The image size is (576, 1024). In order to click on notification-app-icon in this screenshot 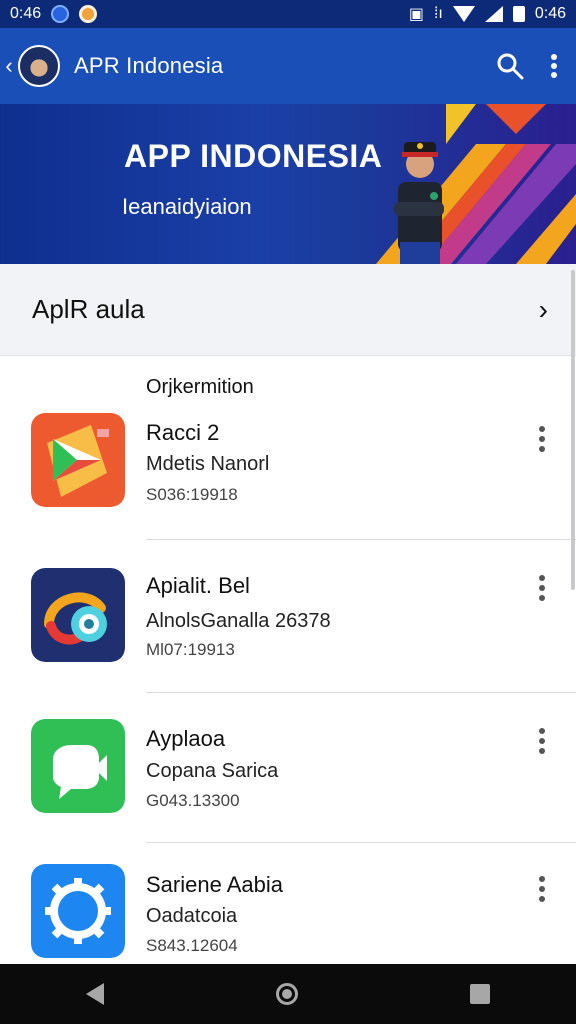, I will do `click(60, 14)`.